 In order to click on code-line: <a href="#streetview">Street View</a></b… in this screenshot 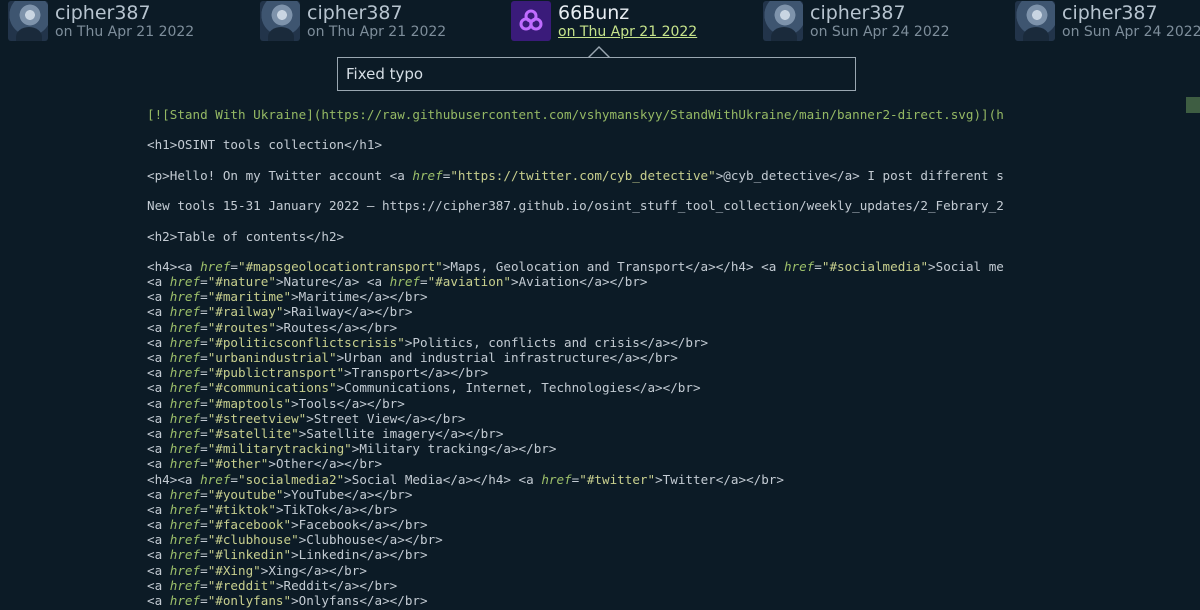, I will do `click(306, 418)`.